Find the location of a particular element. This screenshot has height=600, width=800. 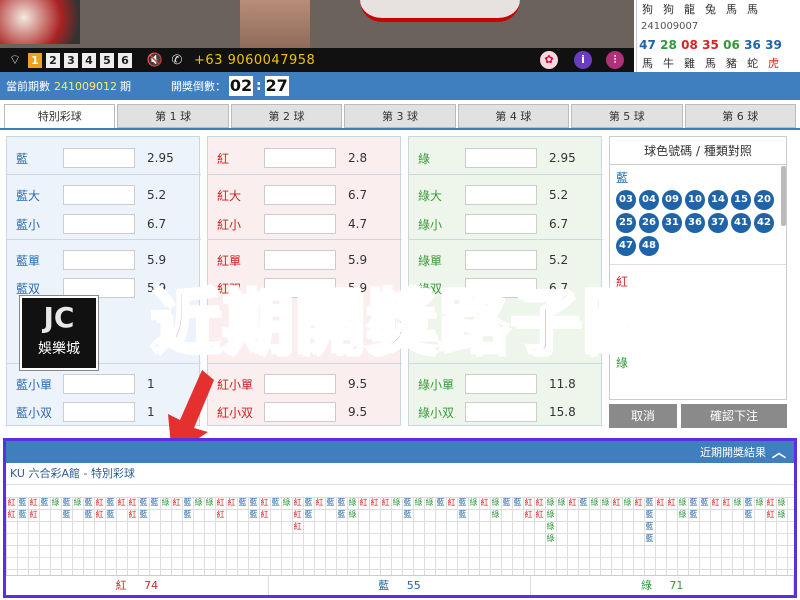

phone-icon: ✆ is located at coordinates (177, 60).